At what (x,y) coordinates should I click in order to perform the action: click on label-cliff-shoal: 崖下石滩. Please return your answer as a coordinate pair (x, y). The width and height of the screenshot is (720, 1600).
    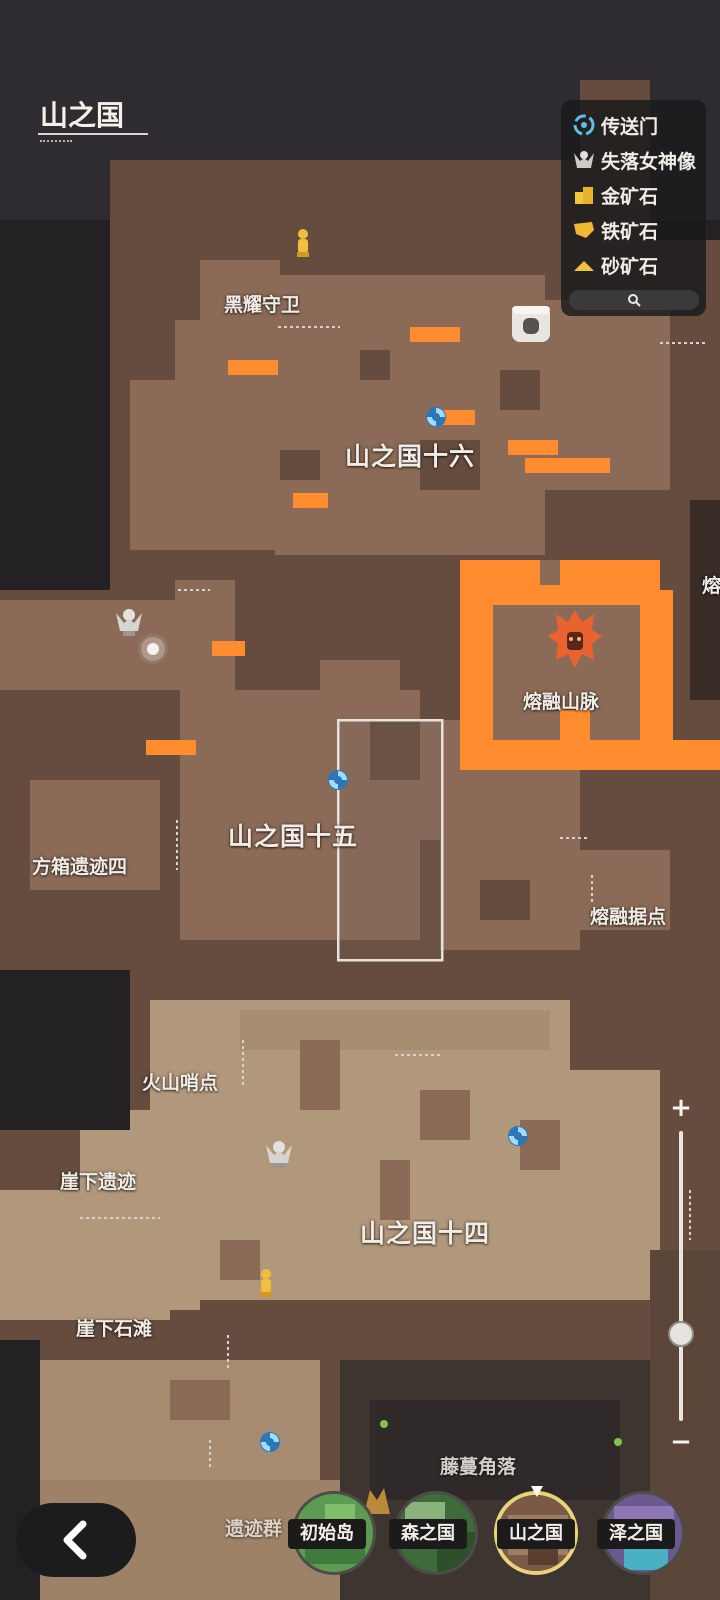
    Looking at the image, I should click on (114, 1329).